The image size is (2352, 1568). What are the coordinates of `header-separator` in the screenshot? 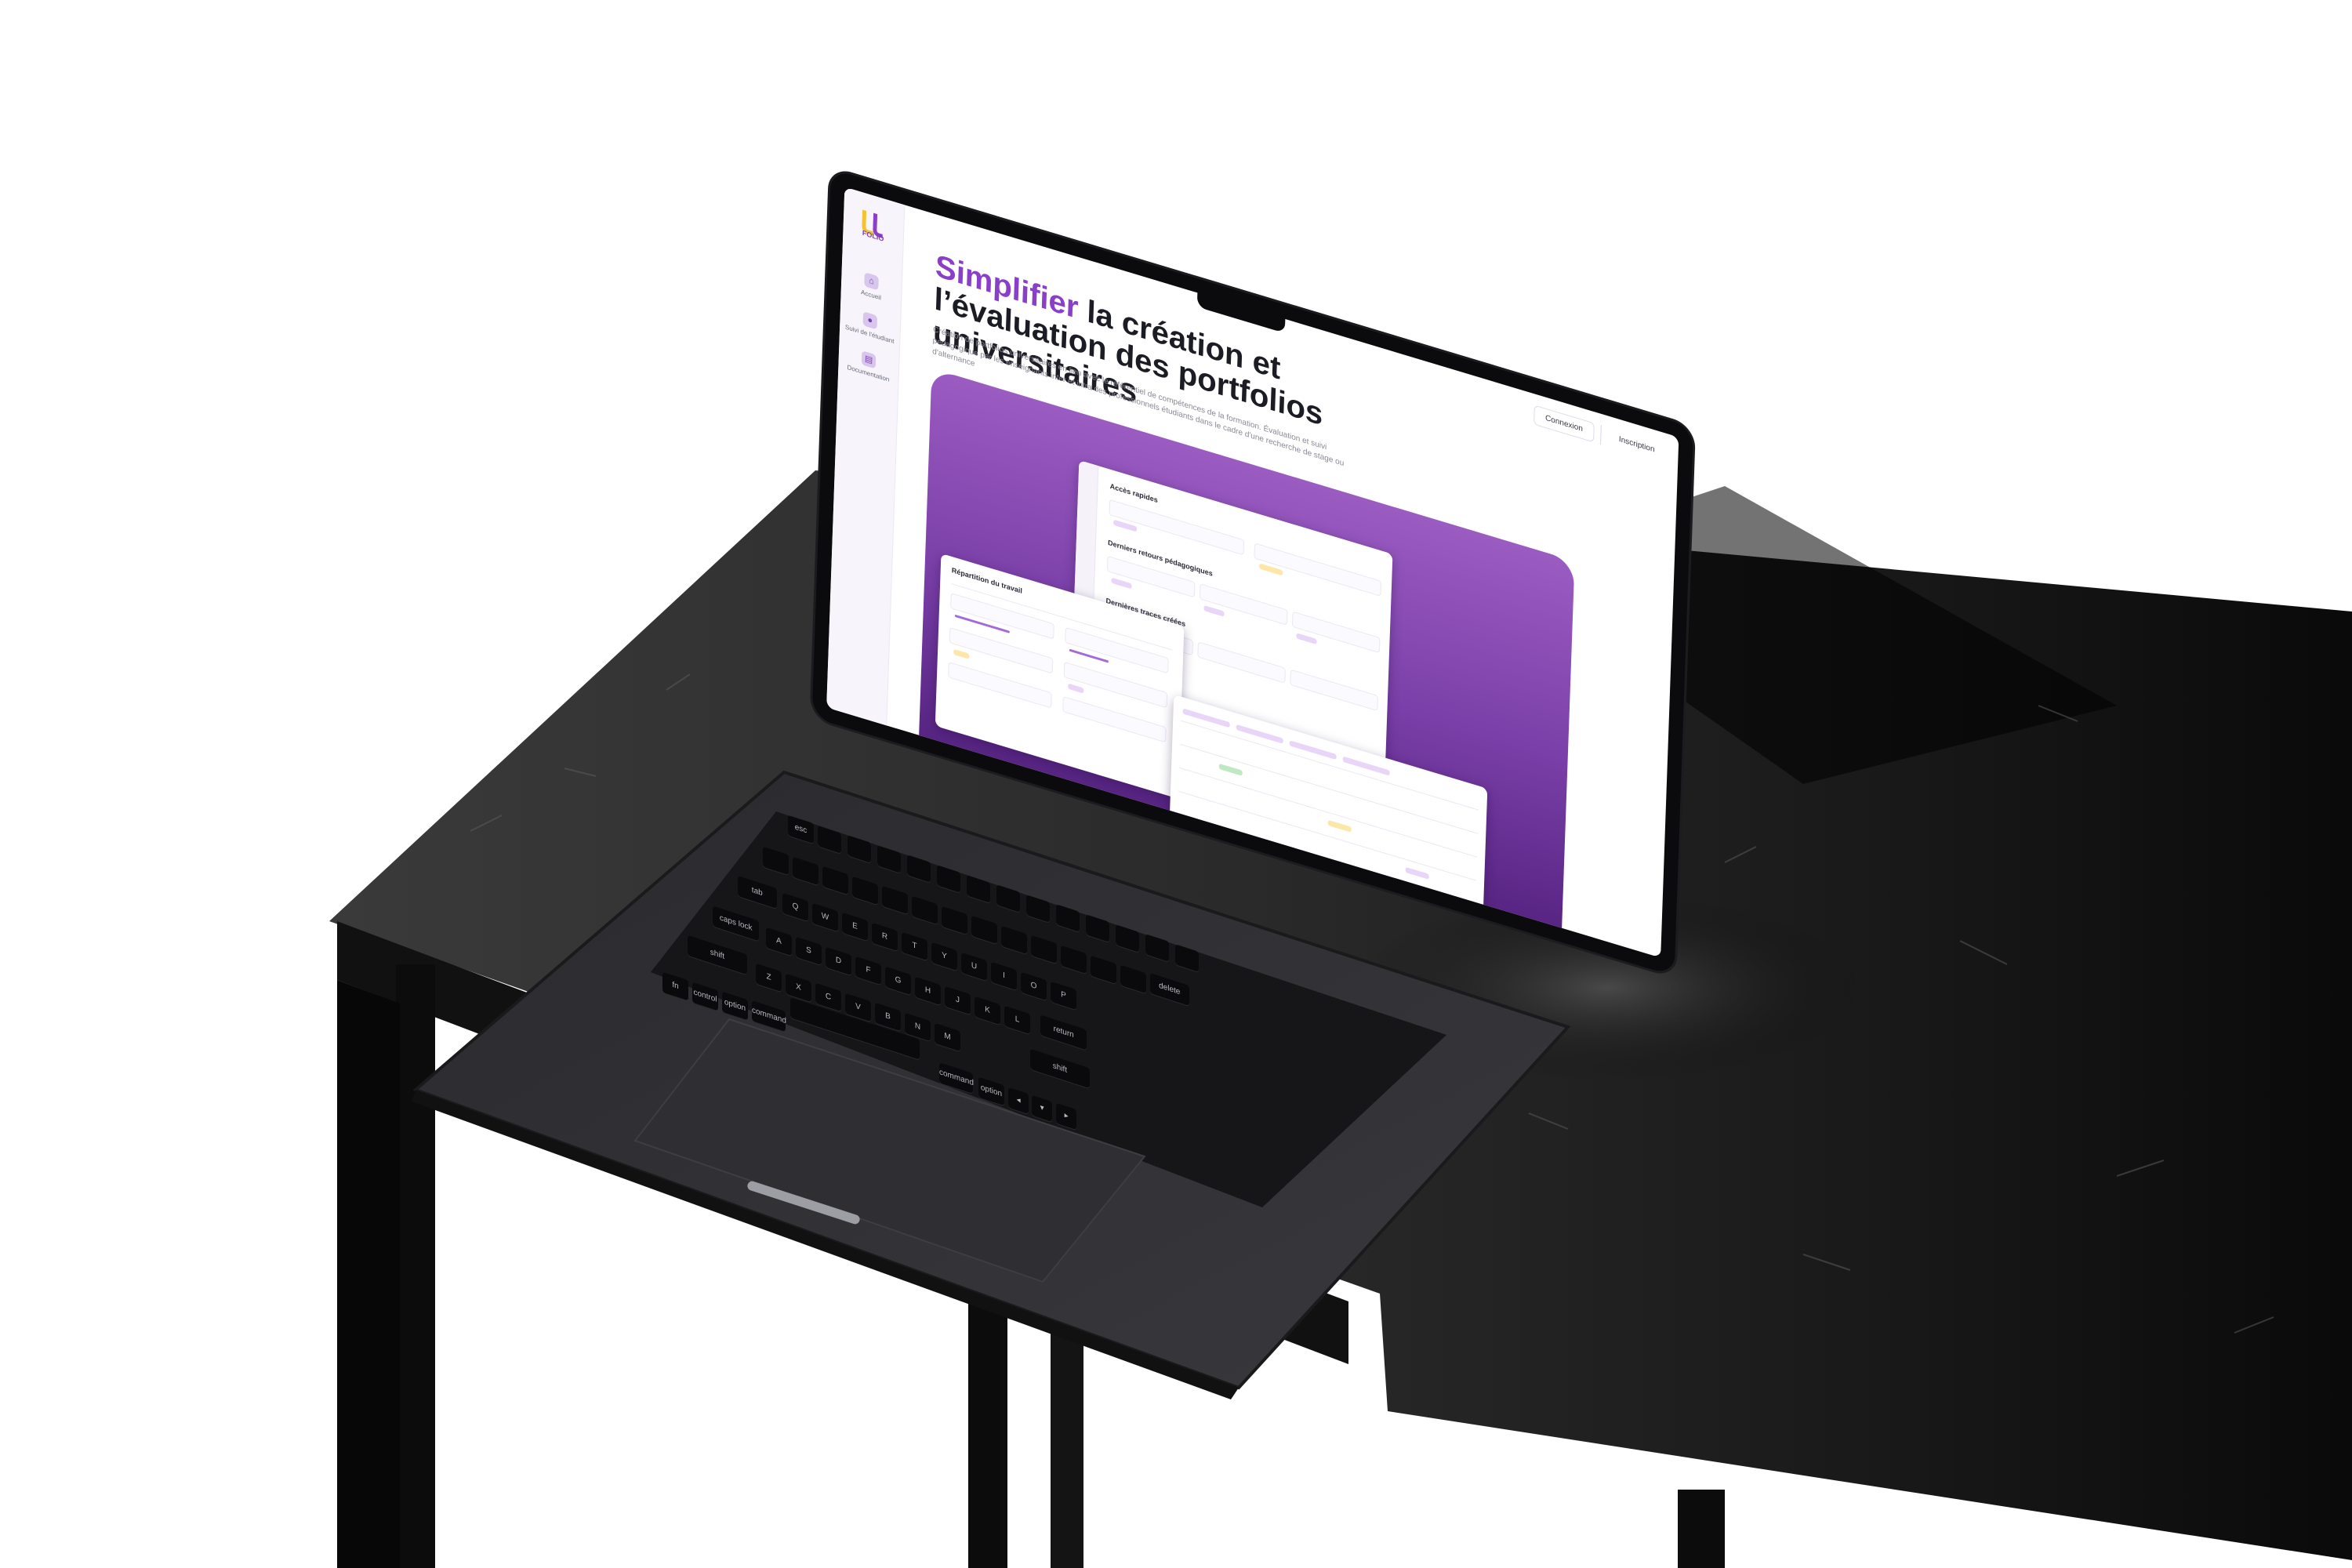 It's located at (1601, 435).